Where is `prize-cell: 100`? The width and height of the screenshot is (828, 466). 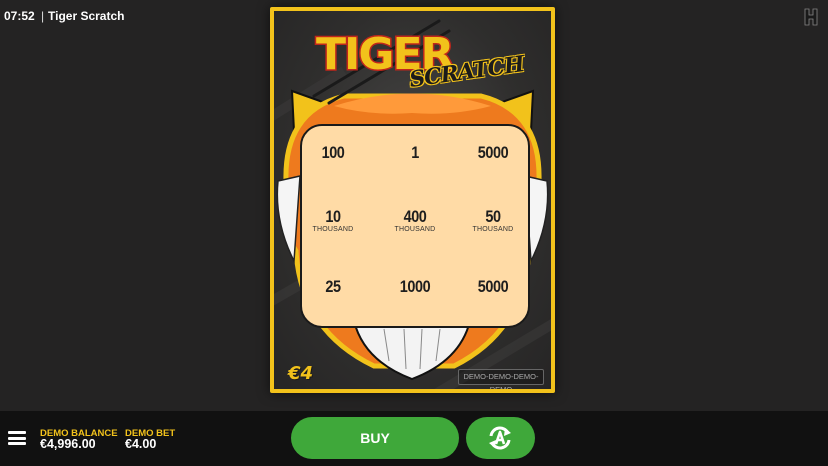
prize-cell: 100 is located at coordinates (333, 153).